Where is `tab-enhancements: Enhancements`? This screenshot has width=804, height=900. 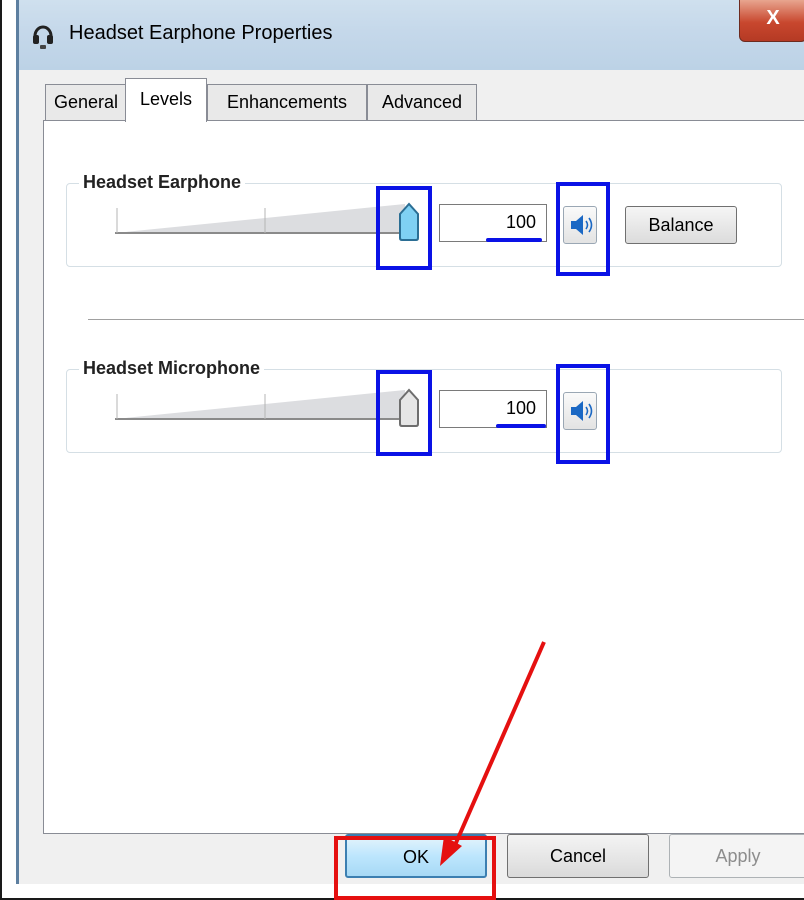 tab-enhancements: Enhancements is located at coordinates (287, 102).